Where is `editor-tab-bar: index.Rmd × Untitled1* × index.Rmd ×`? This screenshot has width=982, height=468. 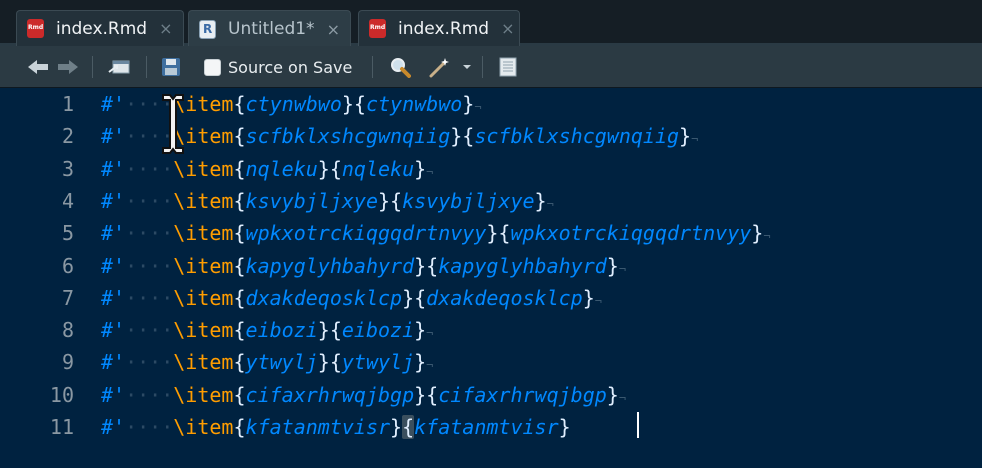
editor-tab-bar: index.Rmd × Untitled1* × index.Rmd × is located at coordinates (491, 23).